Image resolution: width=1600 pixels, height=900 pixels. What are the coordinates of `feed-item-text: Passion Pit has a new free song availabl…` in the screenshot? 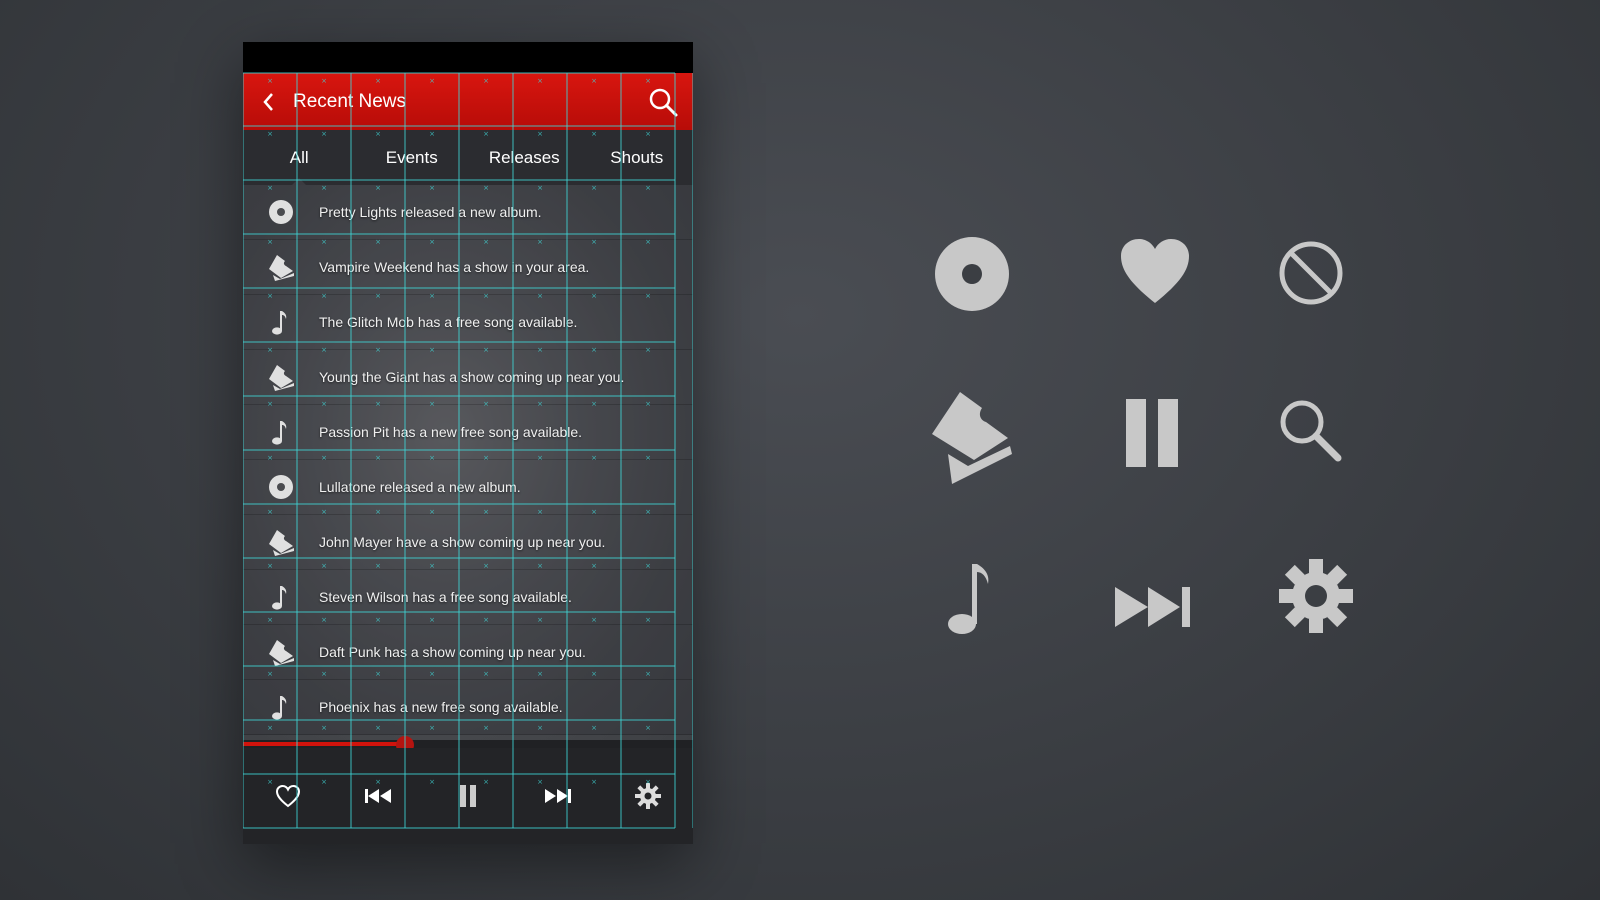 It's located at (451, 432).